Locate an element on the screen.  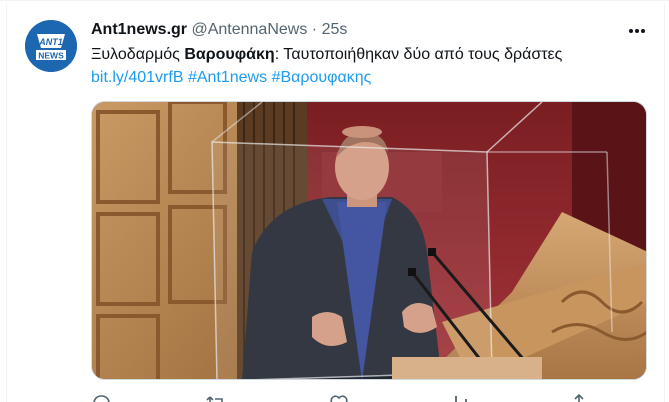
like-icon is located at coordinates (339, 397).